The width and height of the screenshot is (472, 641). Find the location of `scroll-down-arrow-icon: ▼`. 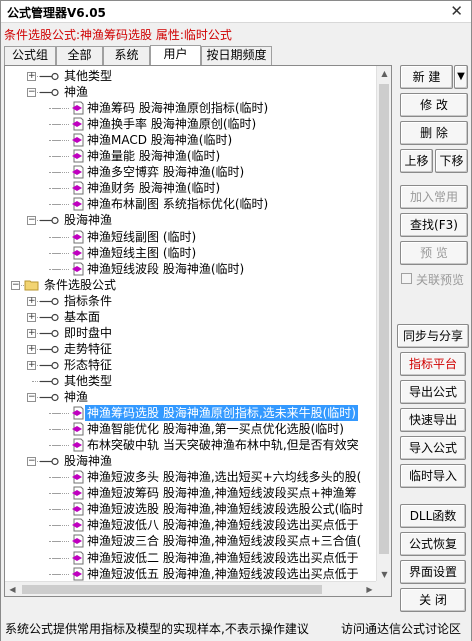

scroll-down-arrow-icon: ▼ is located at coordinates (384, 574).